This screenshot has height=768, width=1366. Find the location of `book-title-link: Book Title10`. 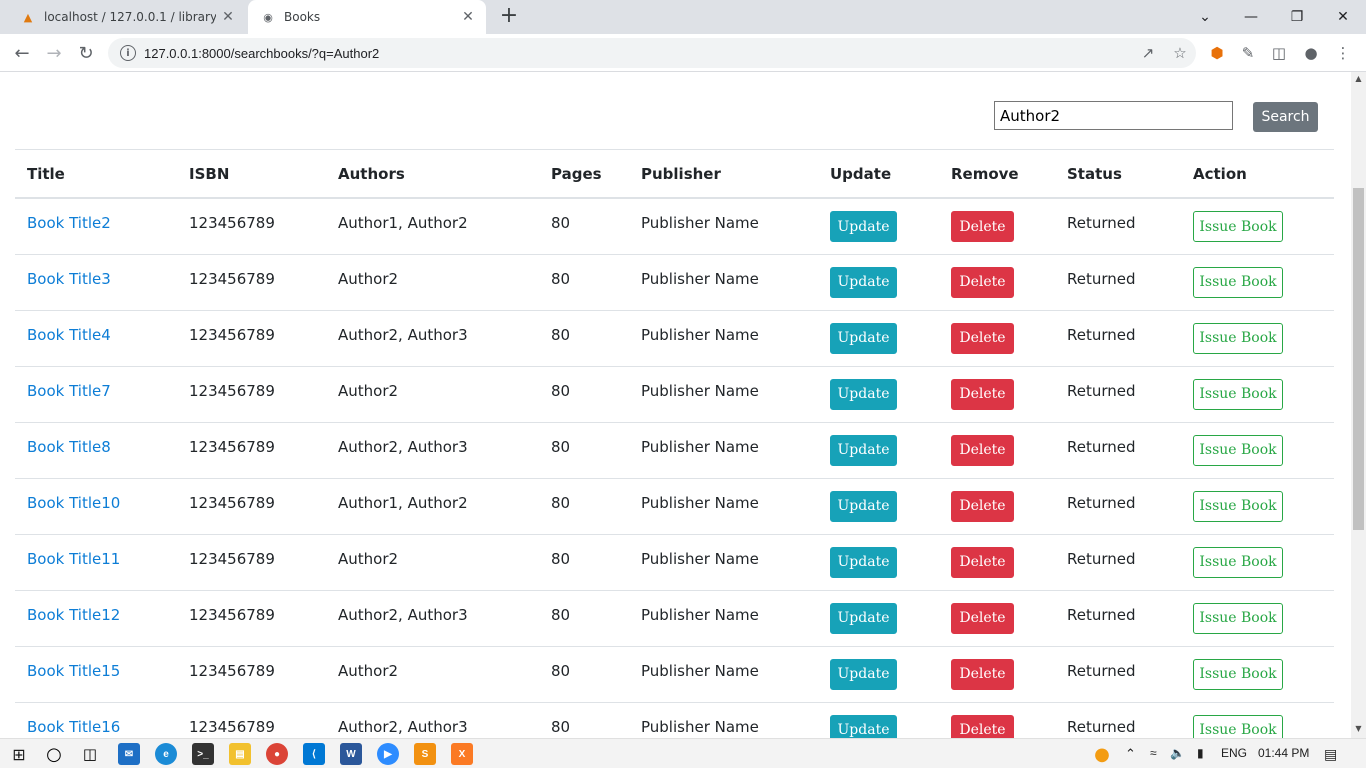

book-title-link: Book Title10 is located at coordinates (73, 503).